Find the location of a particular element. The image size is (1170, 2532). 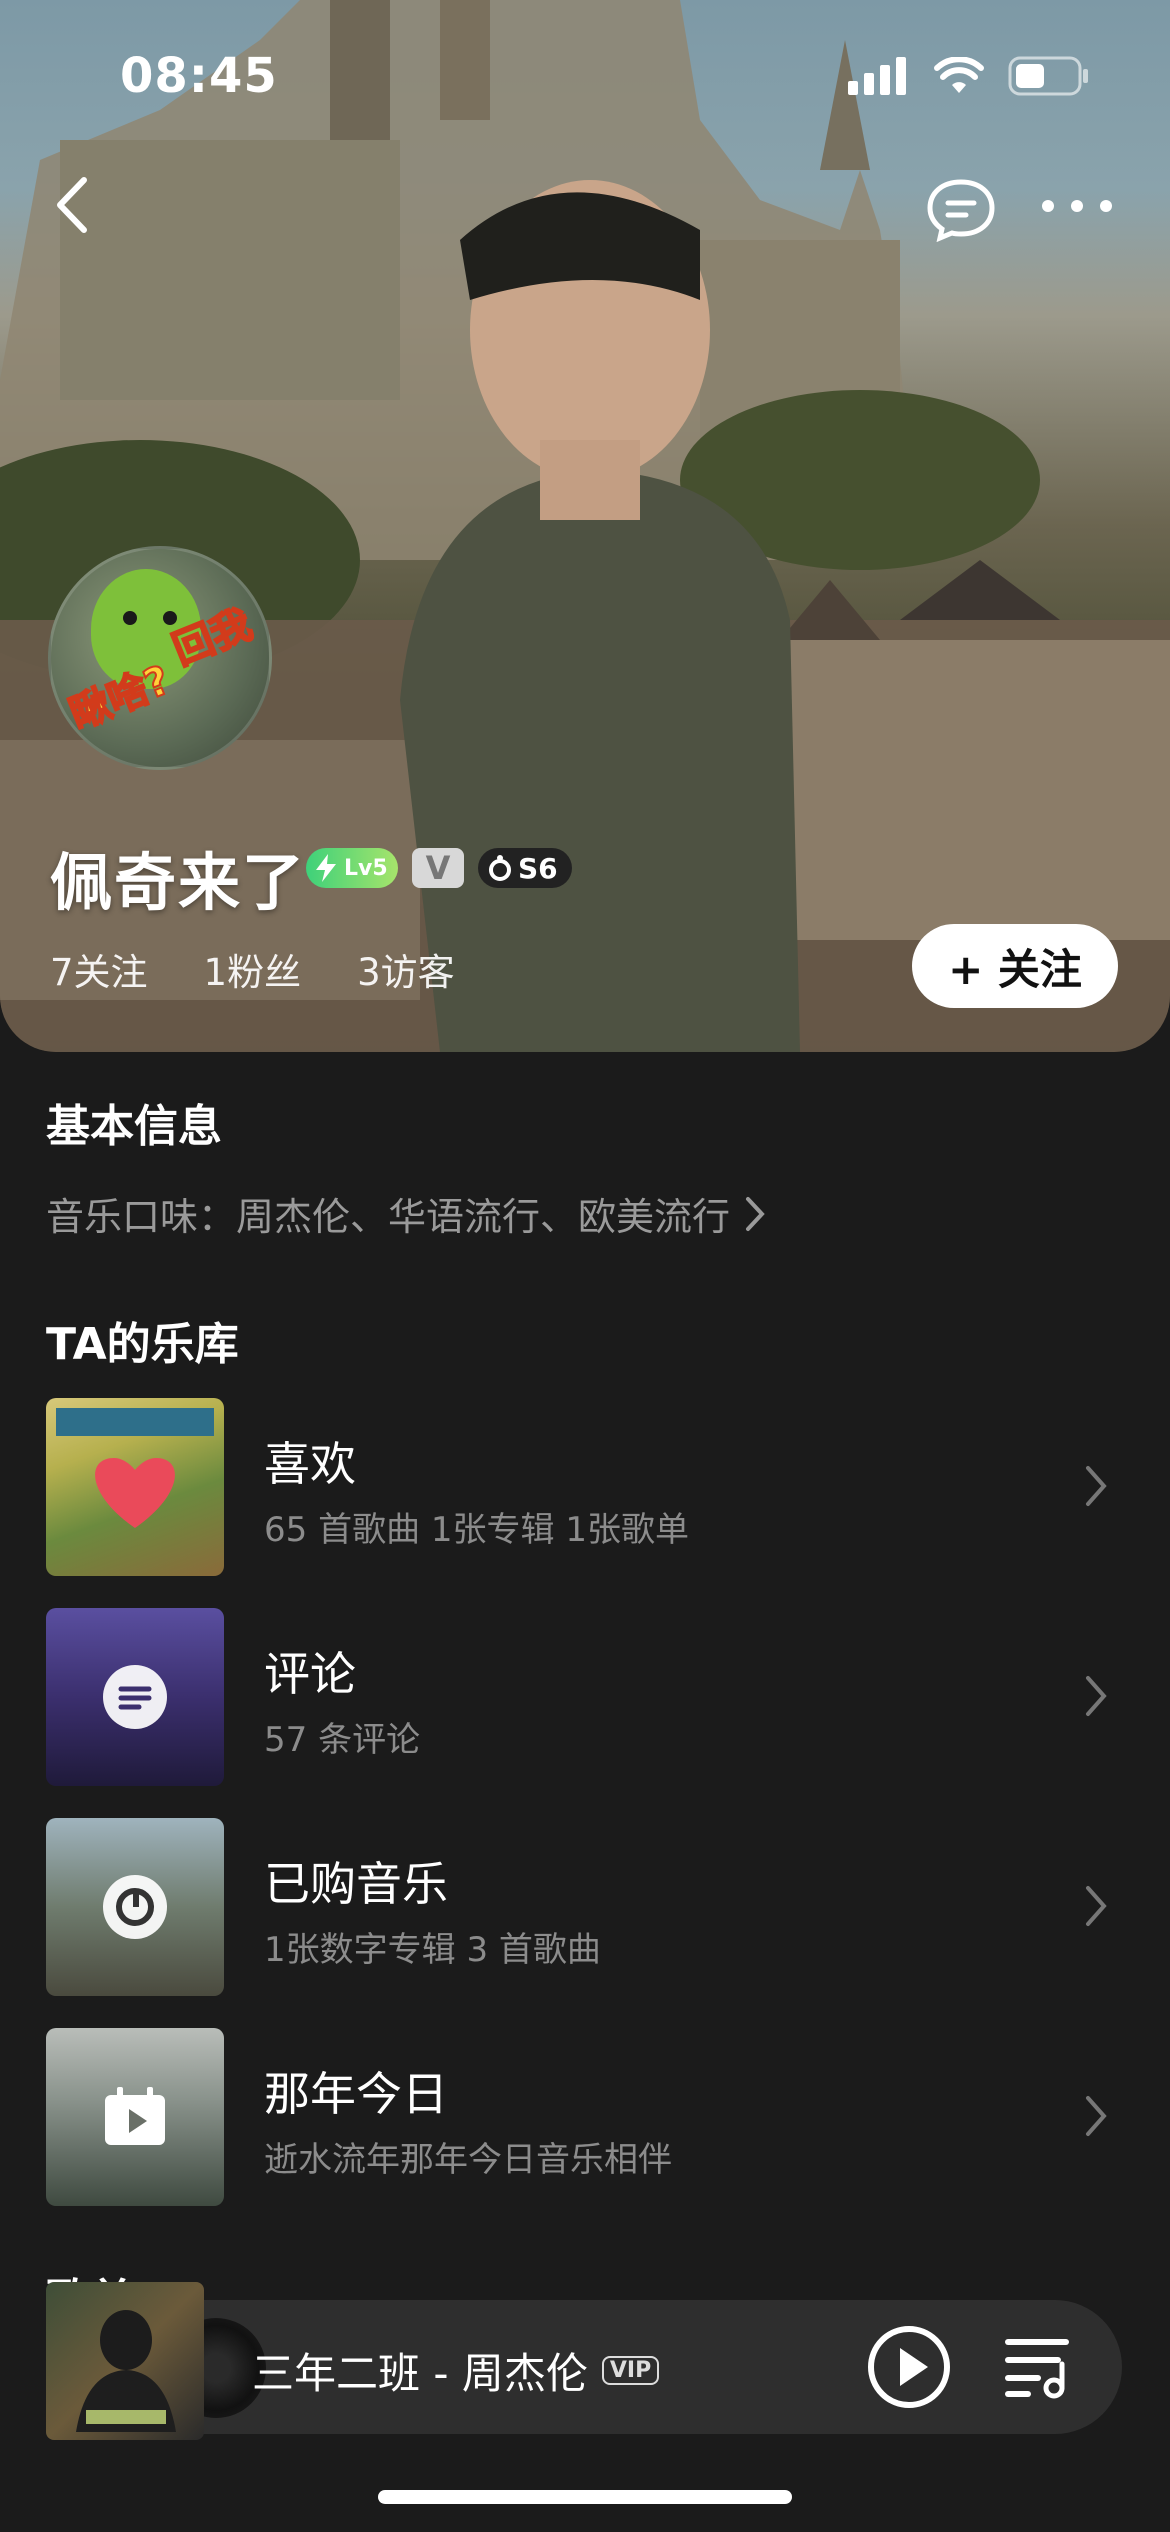

badge-group: Lv5 V S6 is located at coordinates (439, 868).